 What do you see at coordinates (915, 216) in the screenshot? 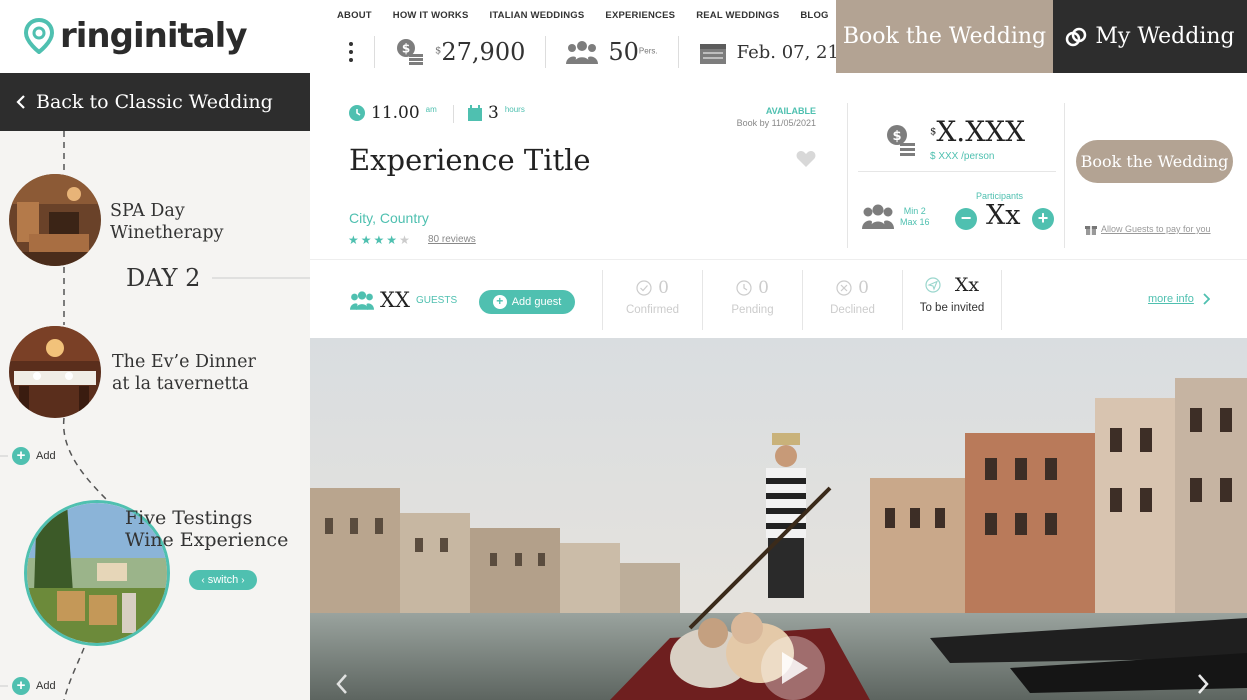
I see `participants-range: Min 2 Max 16` at bounding box center [915, 216].